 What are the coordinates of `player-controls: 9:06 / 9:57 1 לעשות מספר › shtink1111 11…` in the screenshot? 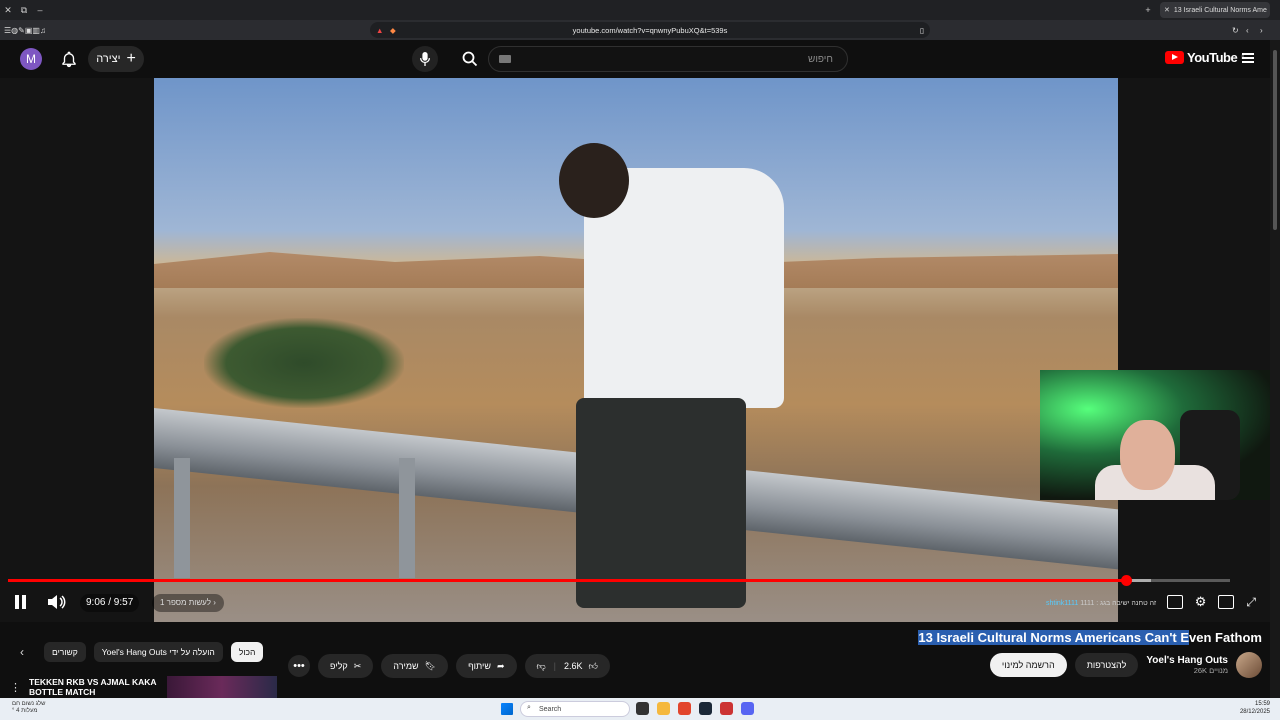 It's located at (635, 603).